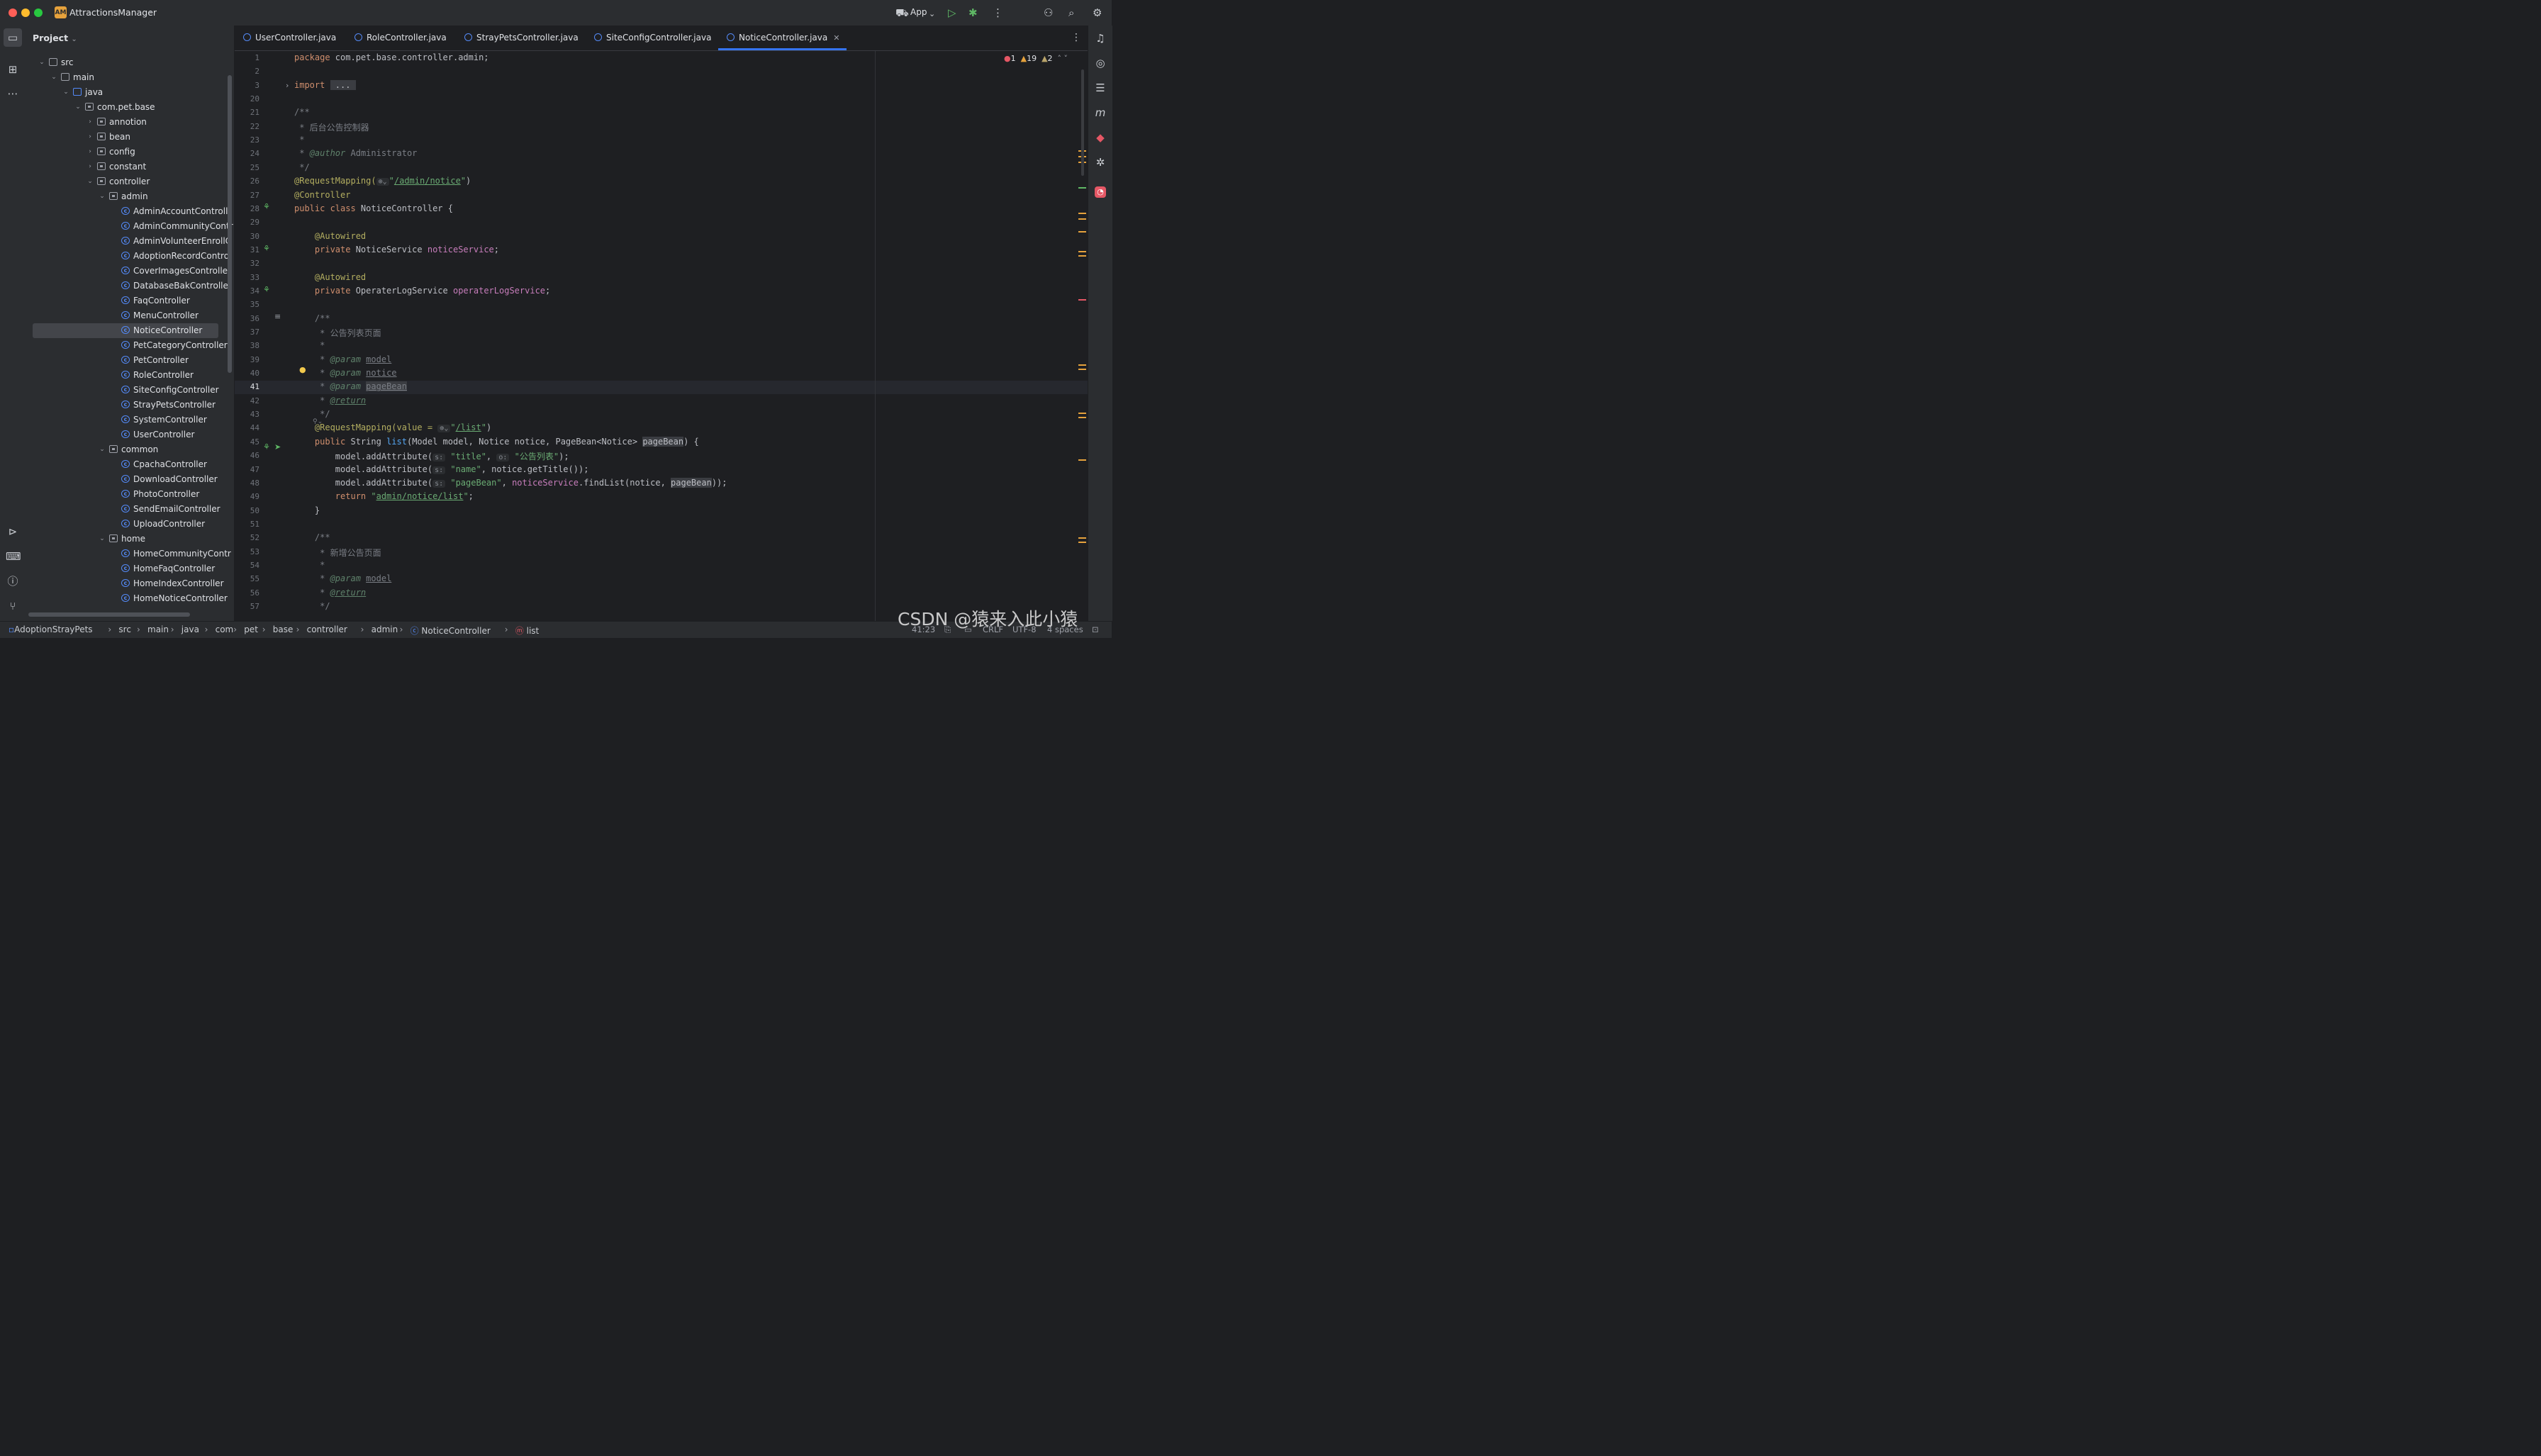  What do you see at coordinates (392, 428) in the screenshot?
I see `code-line: @RequestMapping(value = ⊕⌄ "/list")` at bounding box center [392, 428].